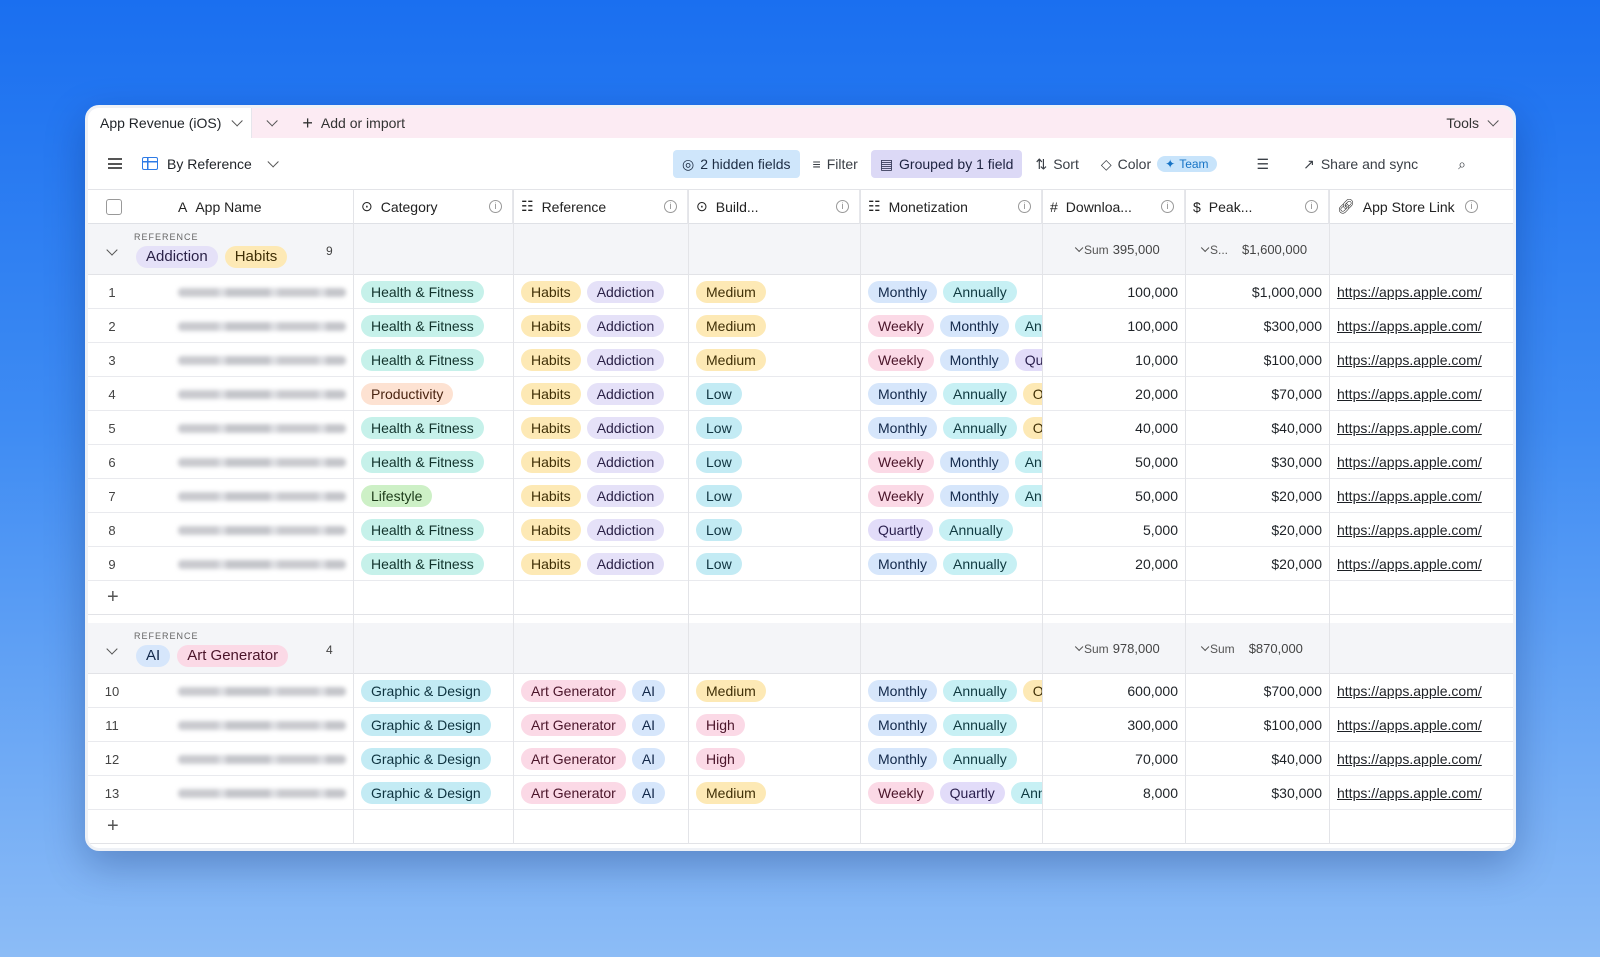 Image resolution: width=1600 pixels, height=957 pixels. What do you see at coordinates (1117, 648) in the screenshot?
I see `downloads-sum: Sum 978,000` at bounding box center [1117, 648].